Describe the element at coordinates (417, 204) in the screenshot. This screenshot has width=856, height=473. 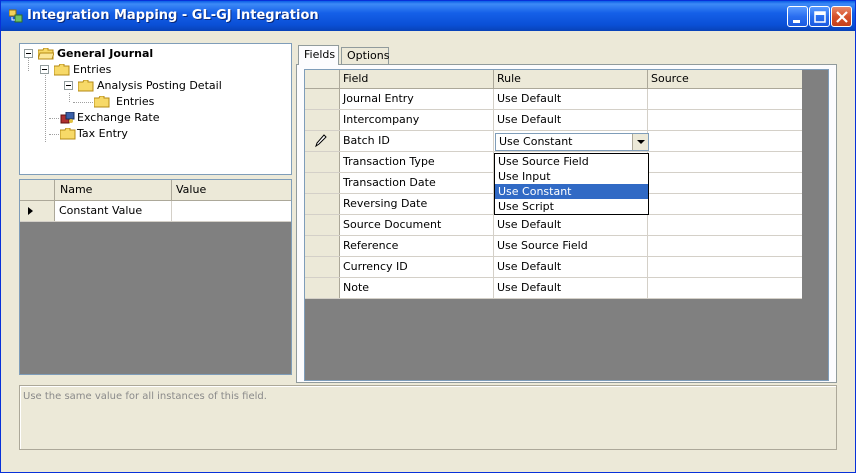
I see `field-cell: Reversing Date` at that location.